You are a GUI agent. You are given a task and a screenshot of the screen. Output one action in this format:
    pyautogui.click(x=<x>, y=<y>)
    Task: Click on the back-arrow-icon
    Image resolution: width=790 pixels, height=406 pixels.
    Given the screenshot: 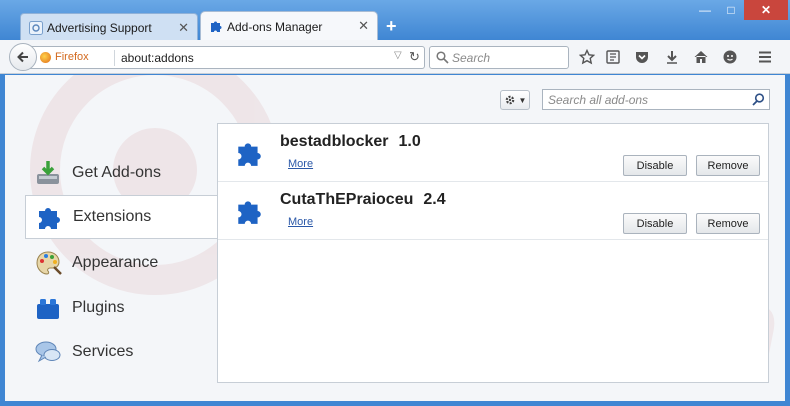 What is the action you would take?
    pyautogui.click(x=22, y=57)
    